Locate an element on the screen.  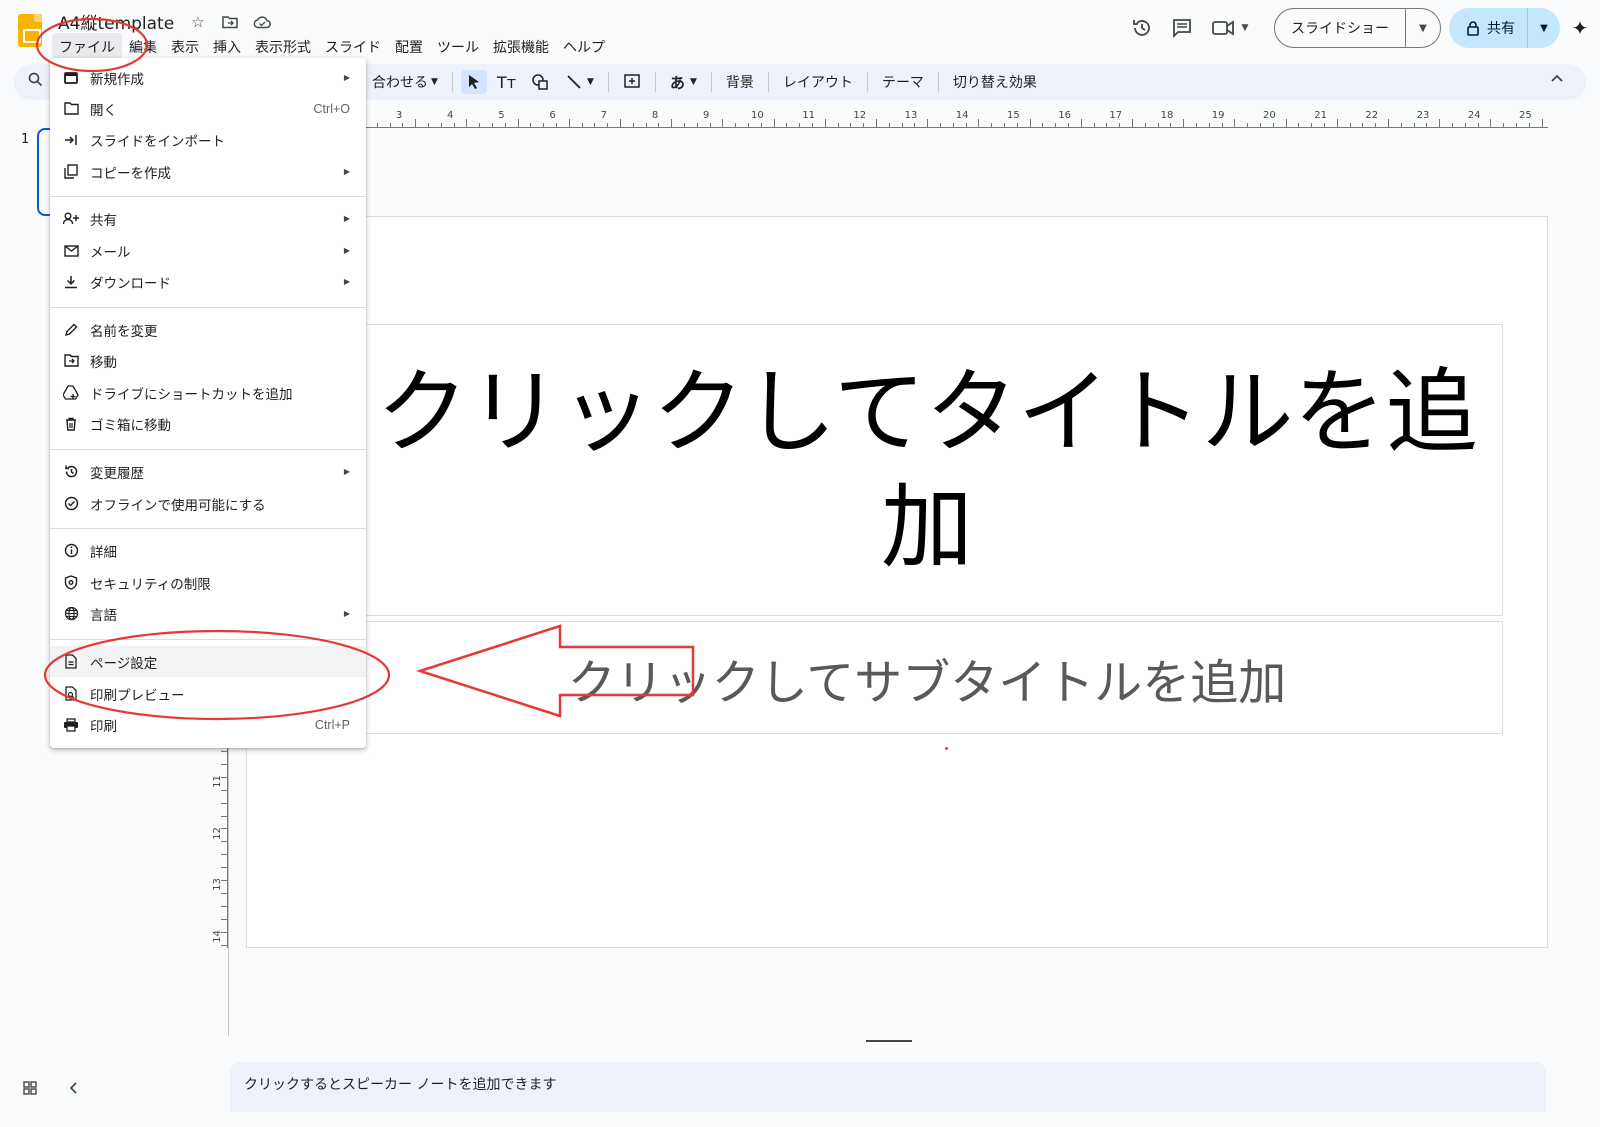
collapse-filmstrip-icon is located at coordinates (73, 1090).